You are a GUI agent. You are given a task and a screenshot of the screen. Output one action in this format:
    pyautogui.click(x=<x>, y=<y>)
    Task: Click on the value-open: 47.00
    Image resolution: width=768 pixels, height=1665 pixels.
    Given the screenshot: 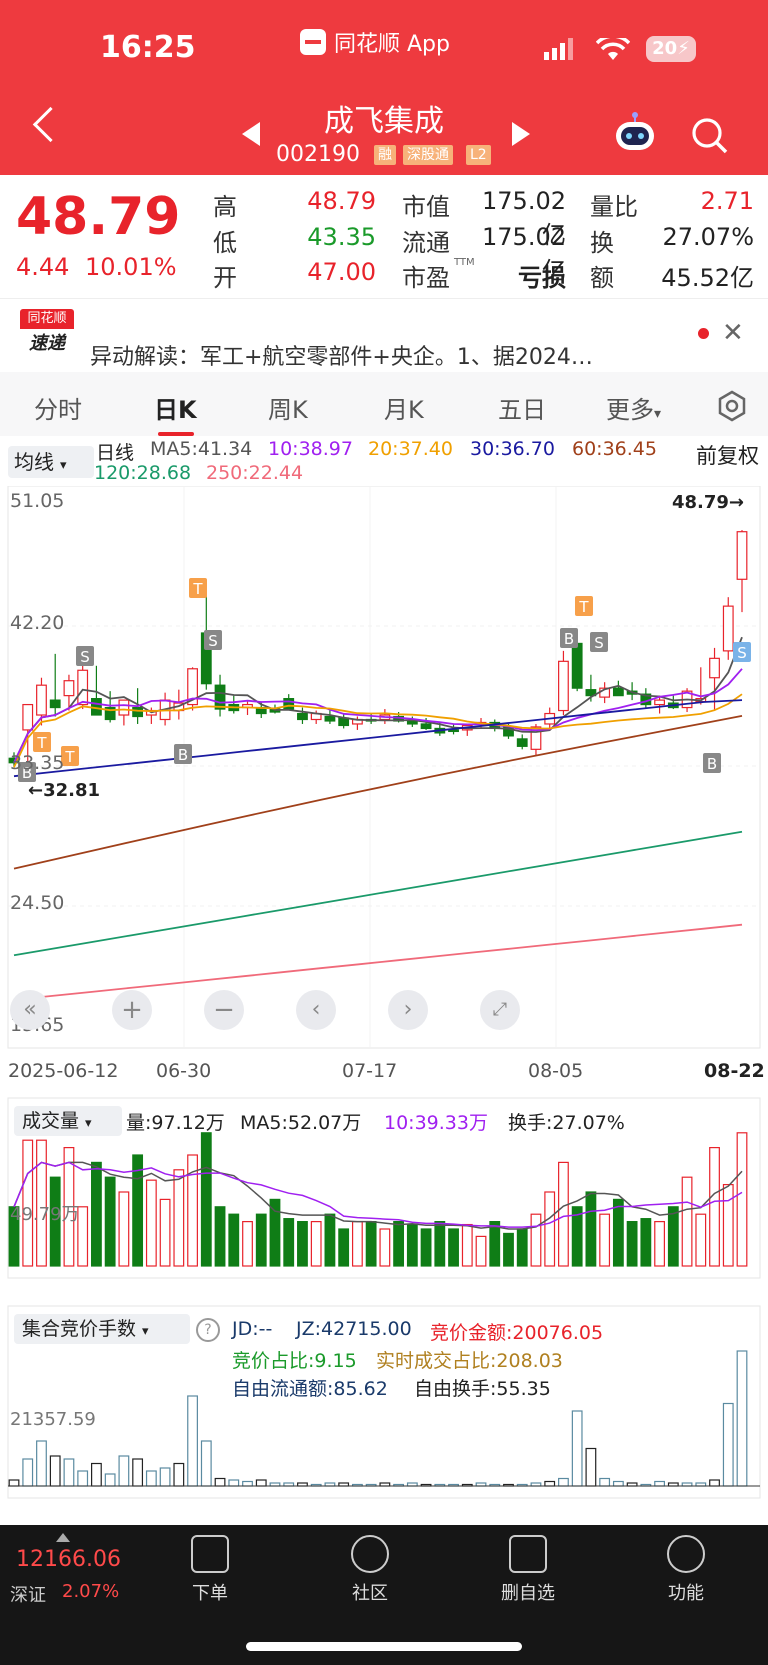 What is the action you would take?
    pyautogui.click(x=341, y=272)
    